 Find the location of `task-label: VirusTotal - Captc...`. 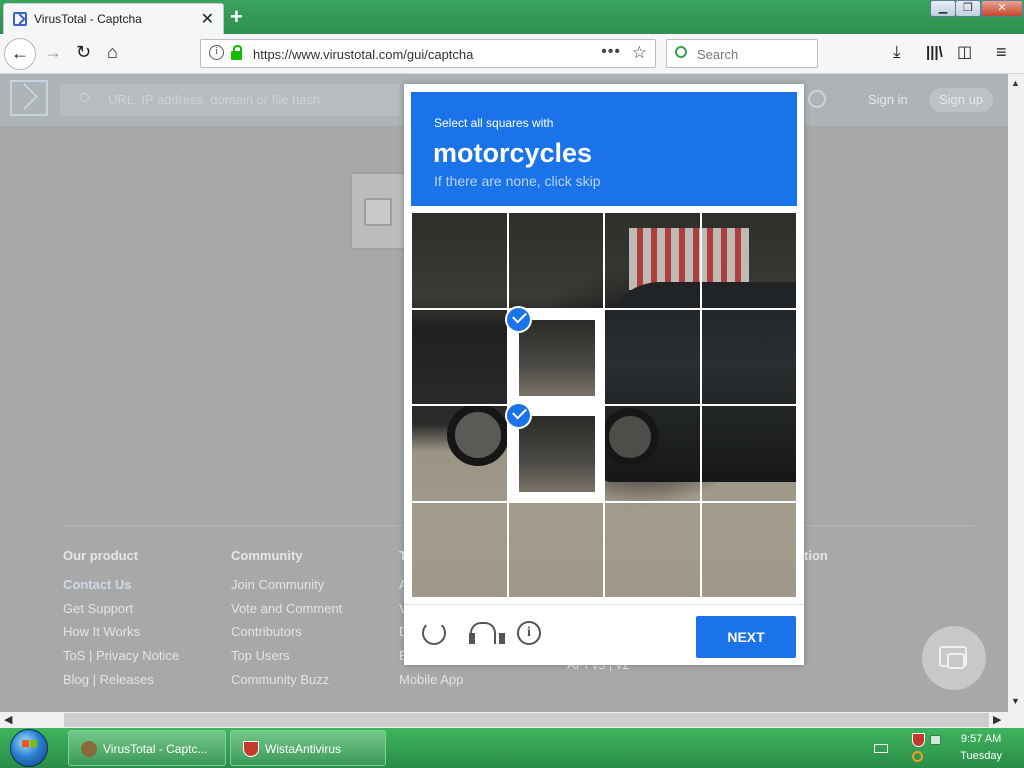

task-label: VirusTotal - Captc... is located at coordinates (155, 749).